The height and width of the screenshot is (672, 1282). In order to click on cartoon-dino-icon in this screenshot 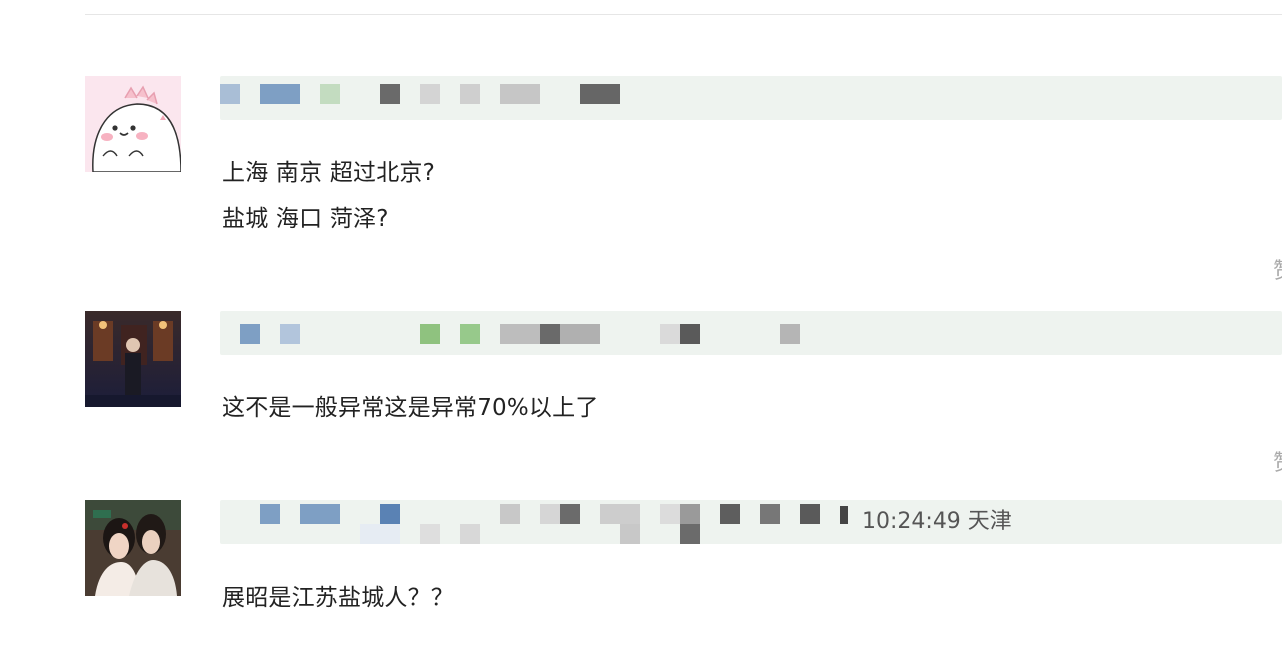, I will do `click(133, 124)`.